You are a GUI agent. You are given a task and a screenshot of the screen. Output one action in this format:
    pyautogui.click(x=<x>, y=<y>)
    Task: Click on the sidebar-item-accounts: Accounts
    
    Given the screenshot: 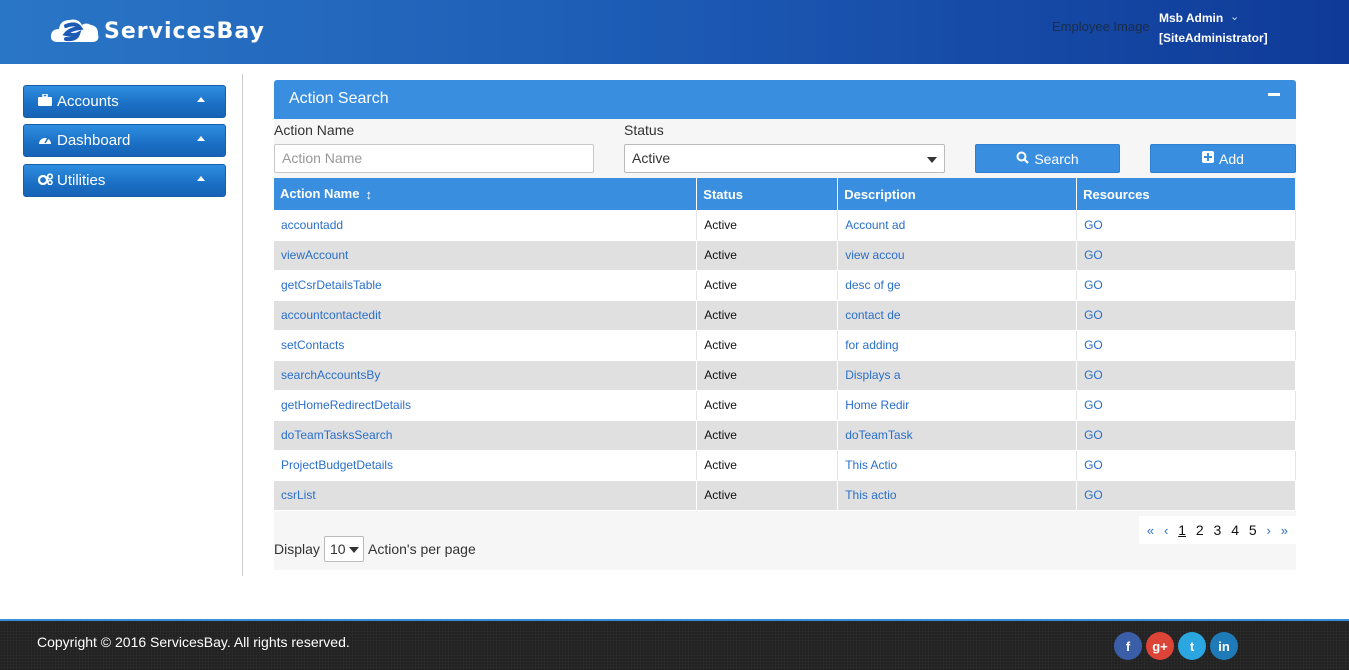 What is the action you would take?
    pyautogui.click(x=124, y=101)
    